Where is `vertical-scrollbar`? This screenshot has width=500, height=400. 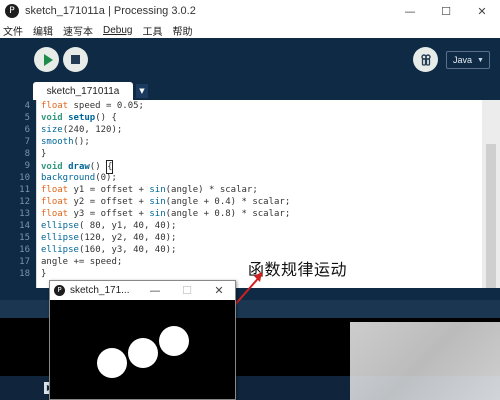 vertical-scrollbar is located at coordinates (491, 195).